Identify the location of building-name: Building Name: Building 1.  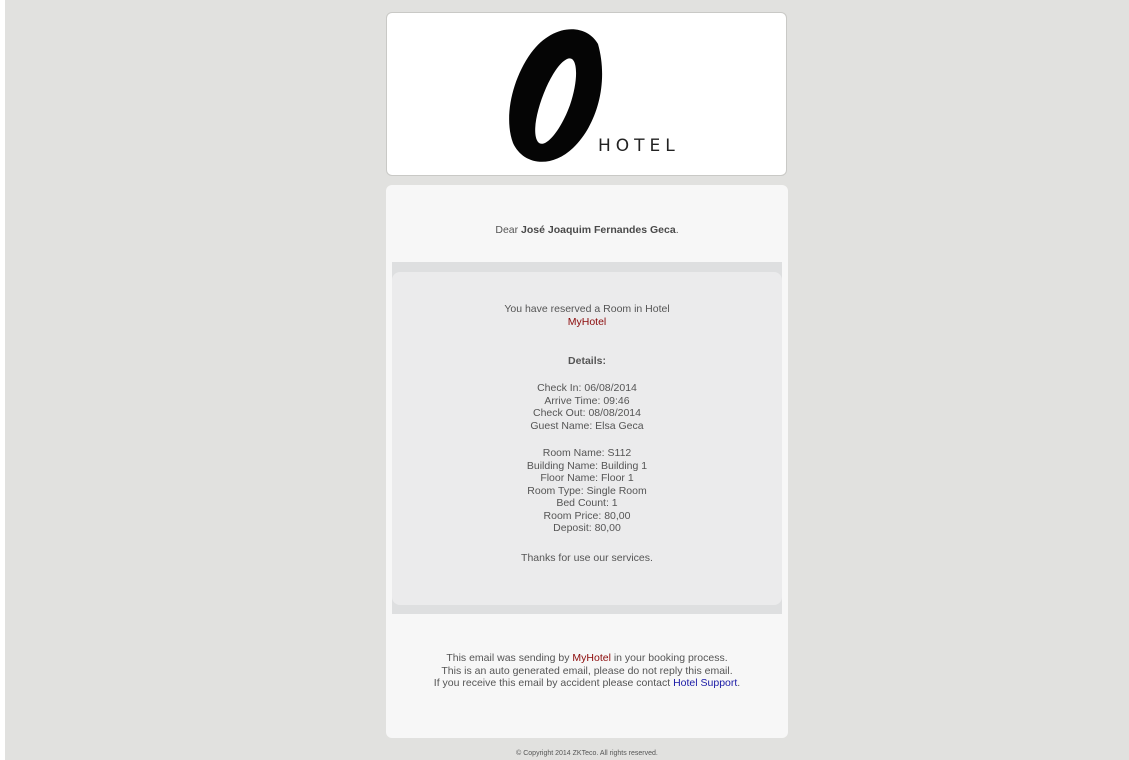
(587, 465).